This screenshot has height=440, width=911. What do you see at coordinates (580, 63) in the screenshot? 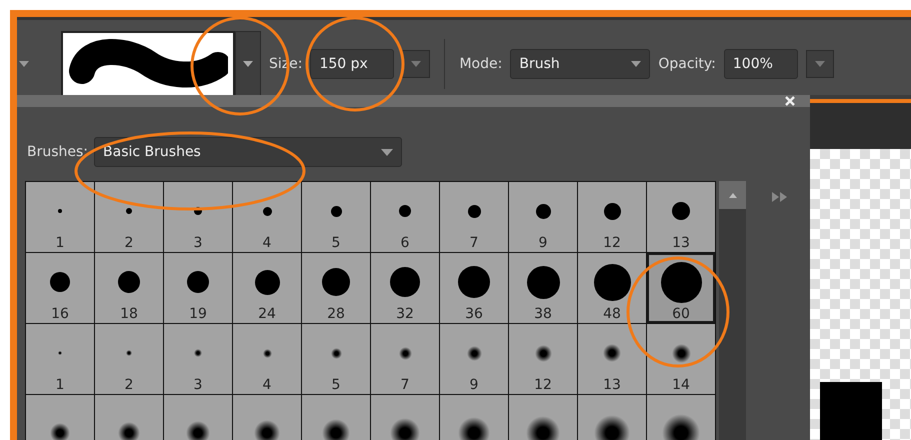
I see `mode-dropdown: Brush` at bounding box center [580, 63].